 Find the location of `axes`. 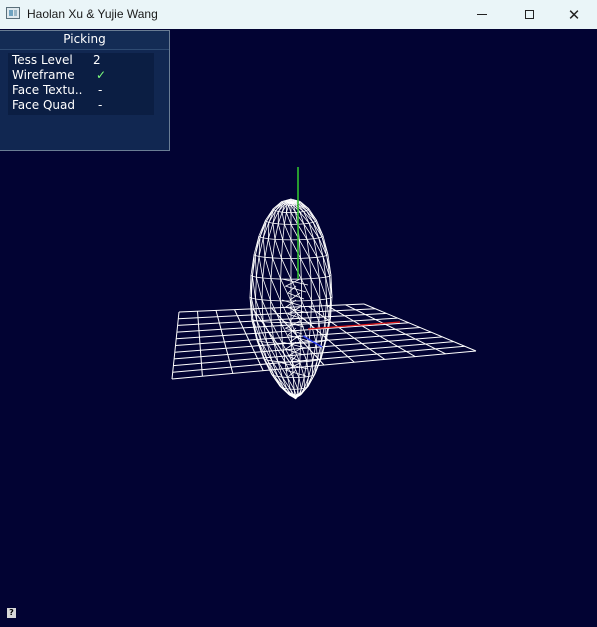

axes is located at coordinates (349, 257).